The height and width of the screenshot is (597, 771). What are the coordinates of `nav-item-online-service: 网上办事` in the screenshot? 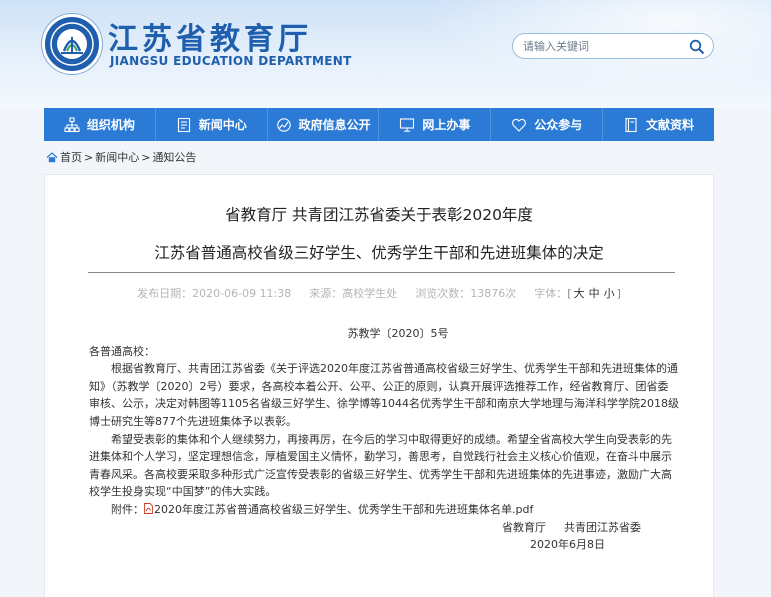 It's located at (435, 124).